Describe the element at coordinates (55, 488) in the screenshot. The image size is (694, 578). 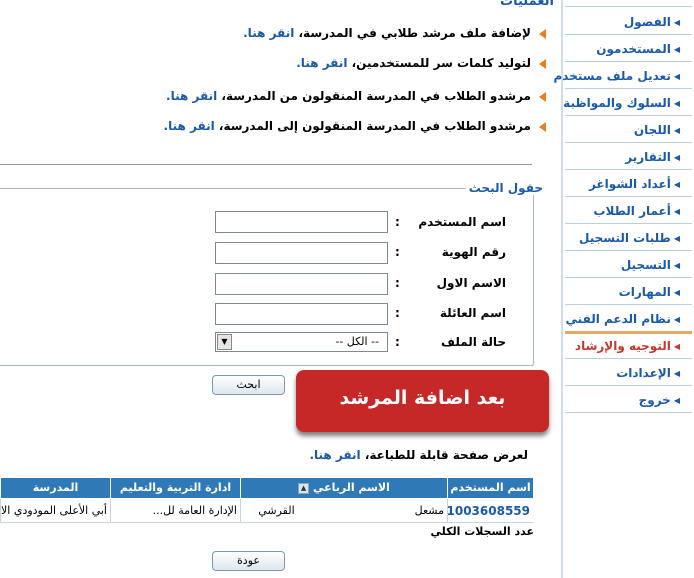
I see `column-school: المدرسة` at that location.